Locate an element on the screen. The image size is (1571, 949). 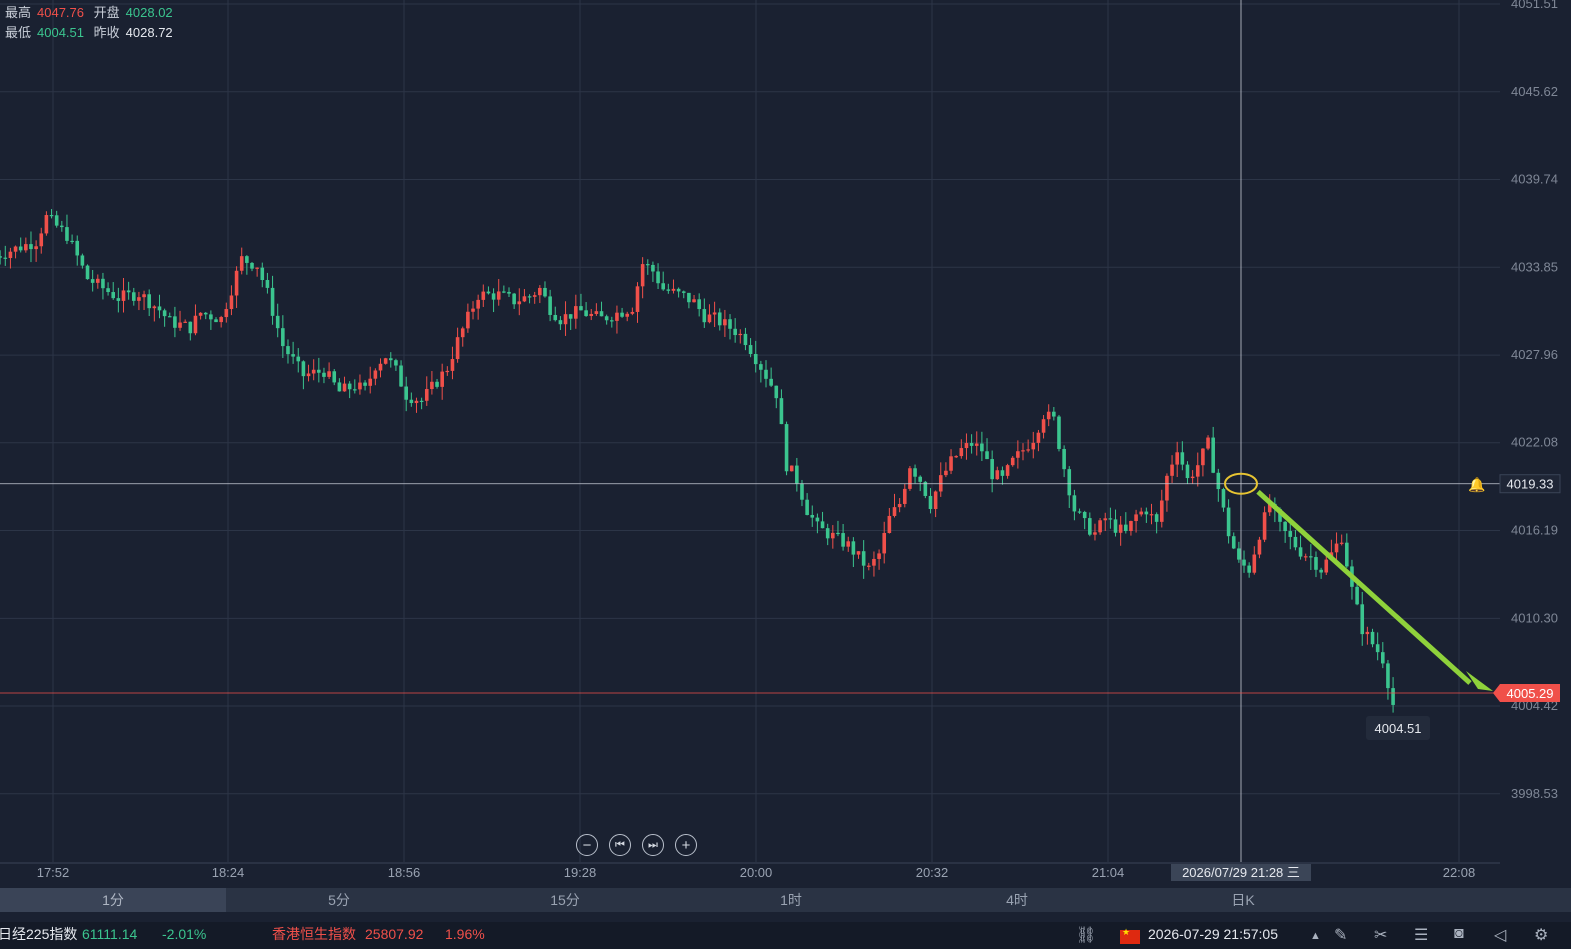
high-value: 4047.76 is located at coordinates (61, 12).